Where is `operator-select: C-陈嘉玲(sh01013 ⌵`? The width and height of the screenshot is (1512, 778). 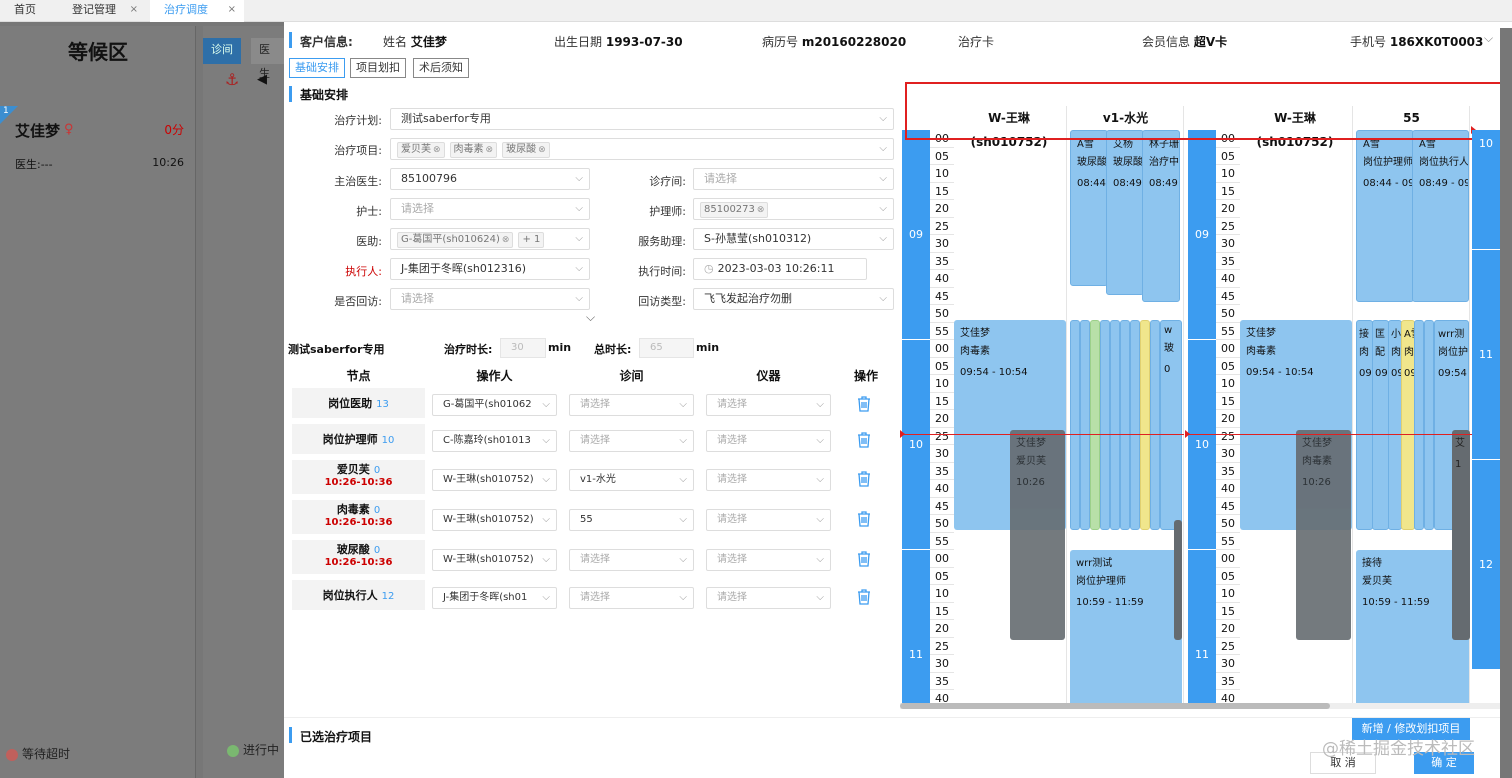
operator-select: C-陈嘉玲(sh01013 ⌵ is located at coordinates (494, 441).